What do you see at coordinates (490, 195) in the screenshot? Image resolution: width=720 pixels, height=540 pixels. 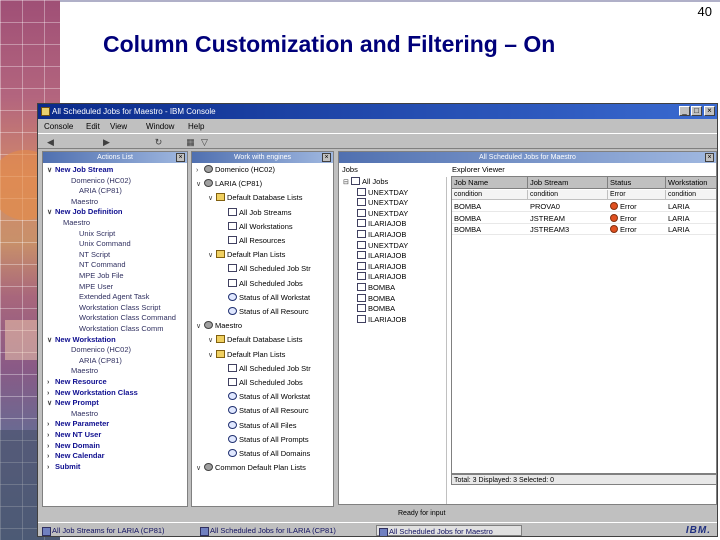 I see `filter-cell-job-name: condition` at bounding box center [490, 195].